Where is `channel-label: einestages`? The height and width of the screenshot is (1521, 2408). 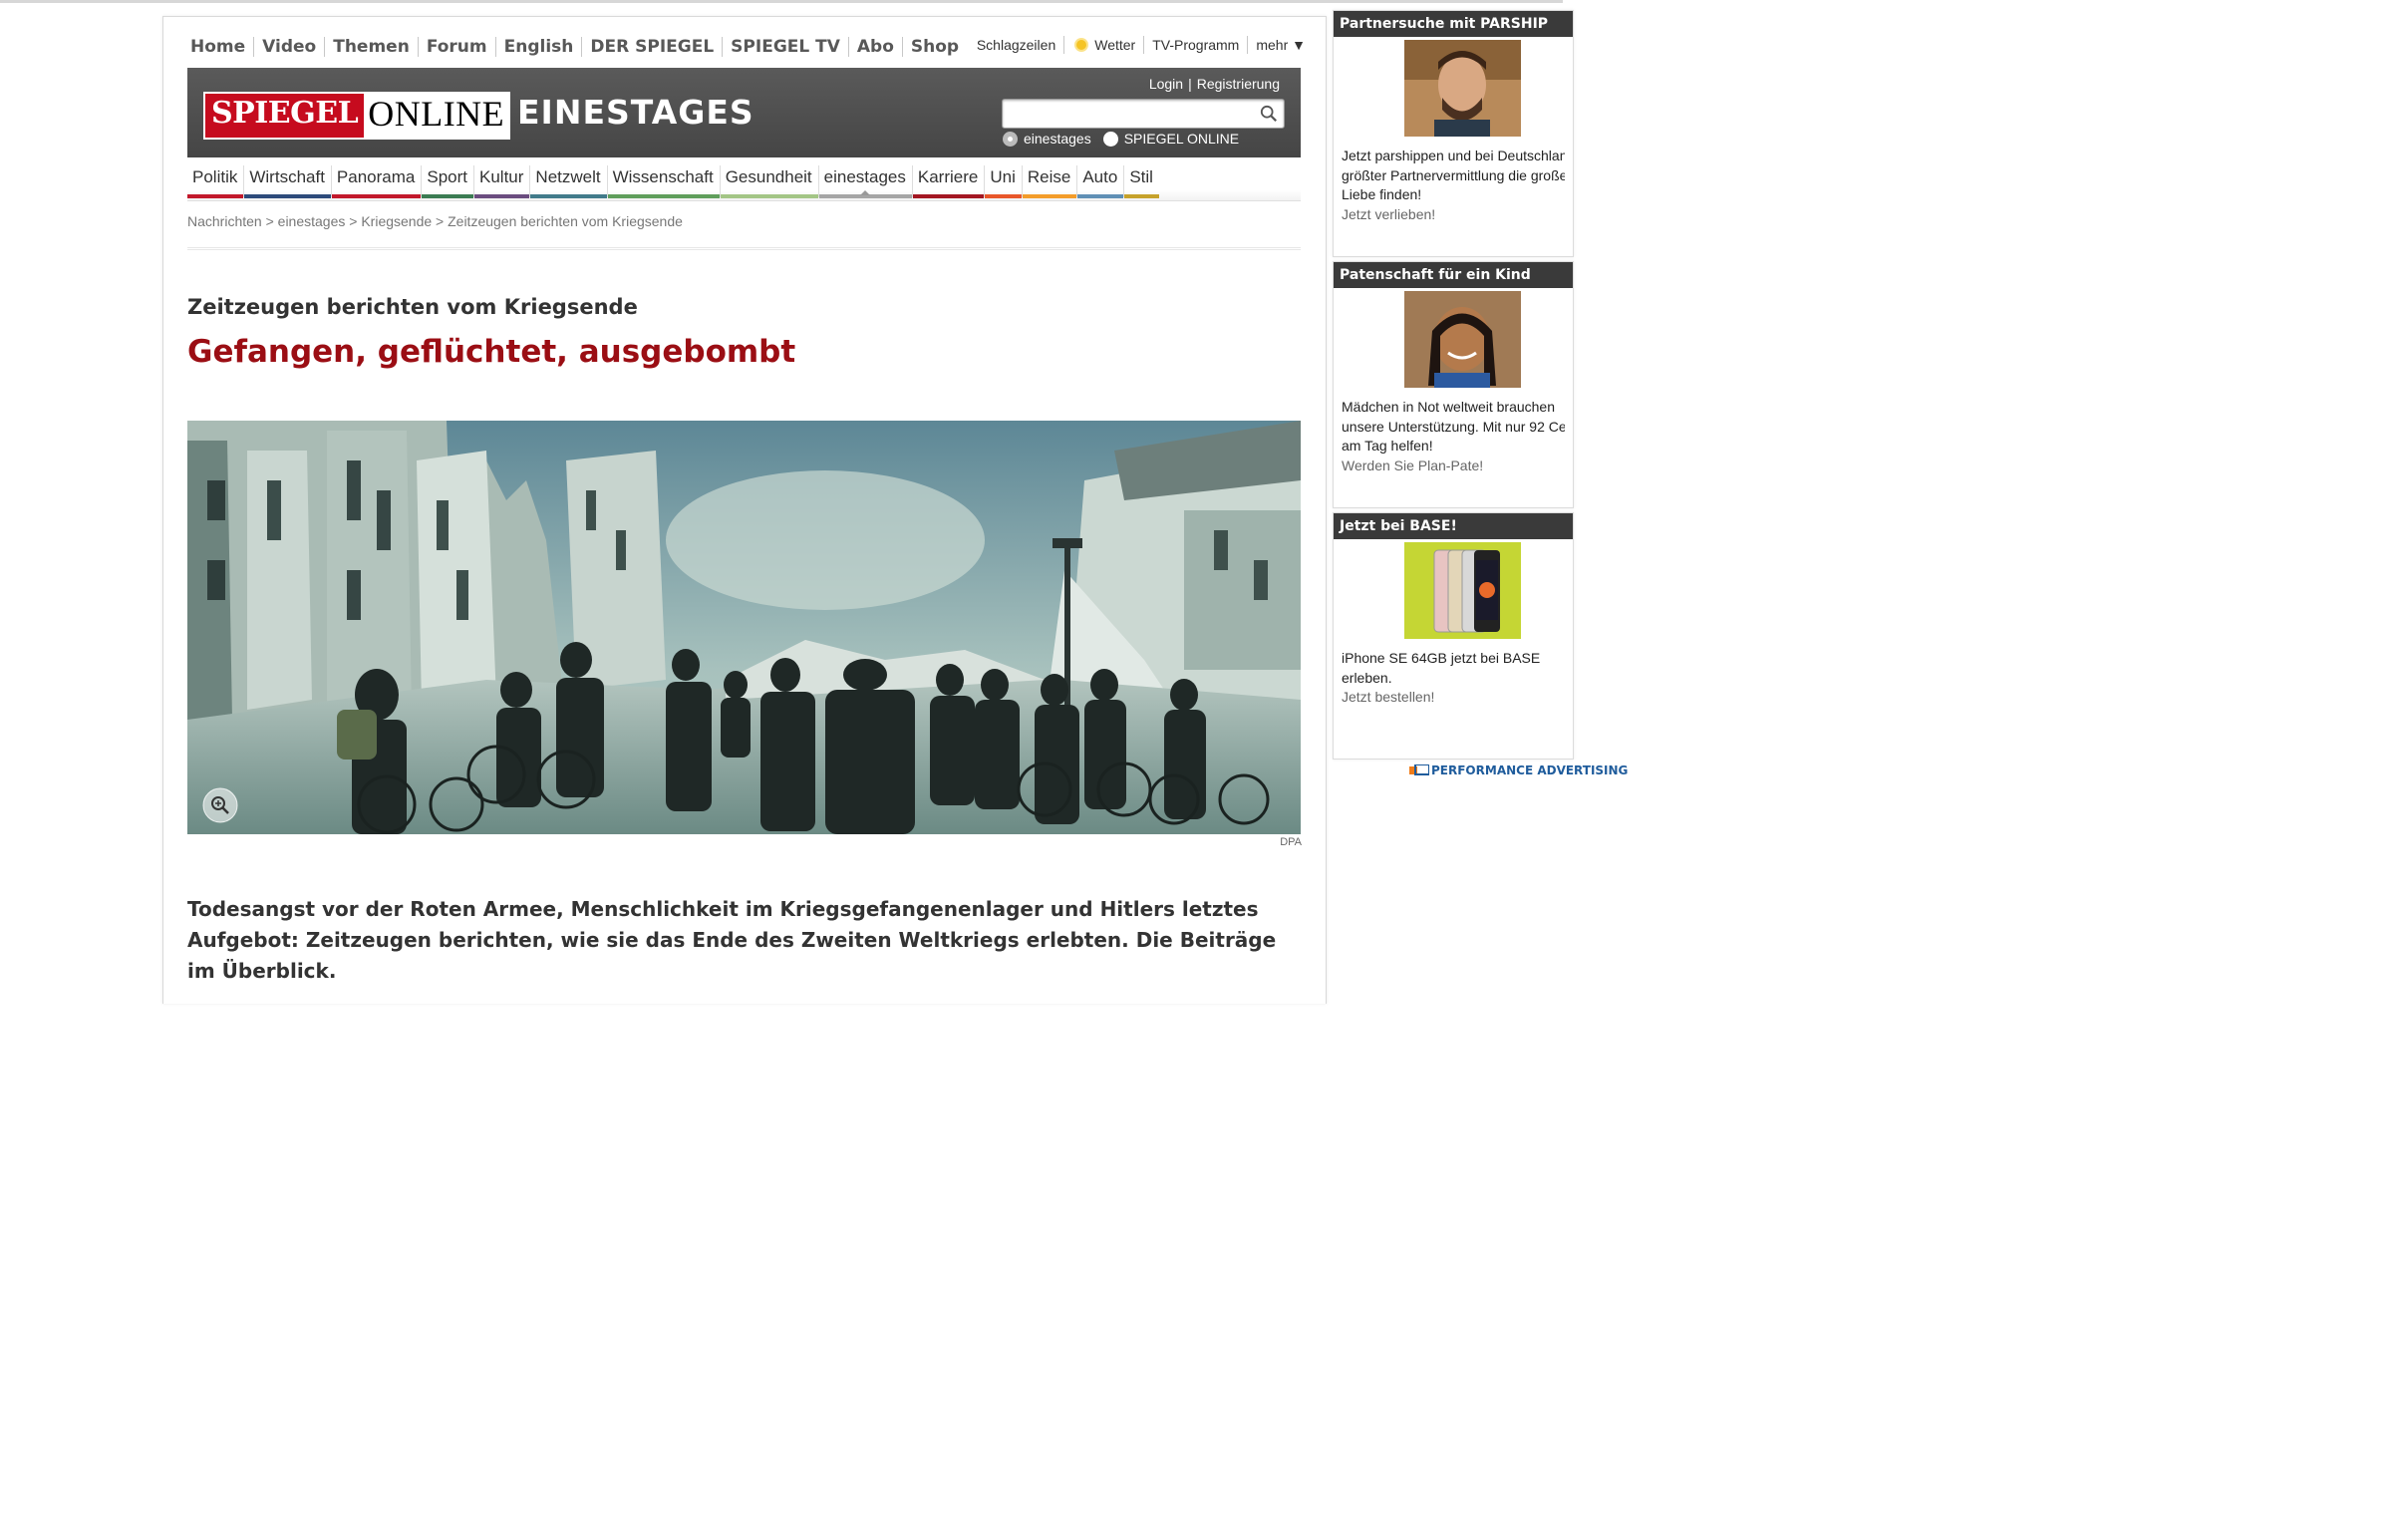
channel-label: einestages is located at coordinates (864, 177).